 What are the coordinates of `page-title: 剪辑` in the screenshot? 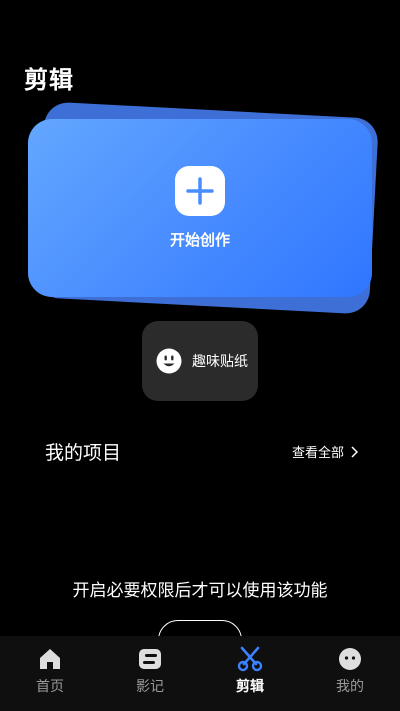 It's located at (49, 80).